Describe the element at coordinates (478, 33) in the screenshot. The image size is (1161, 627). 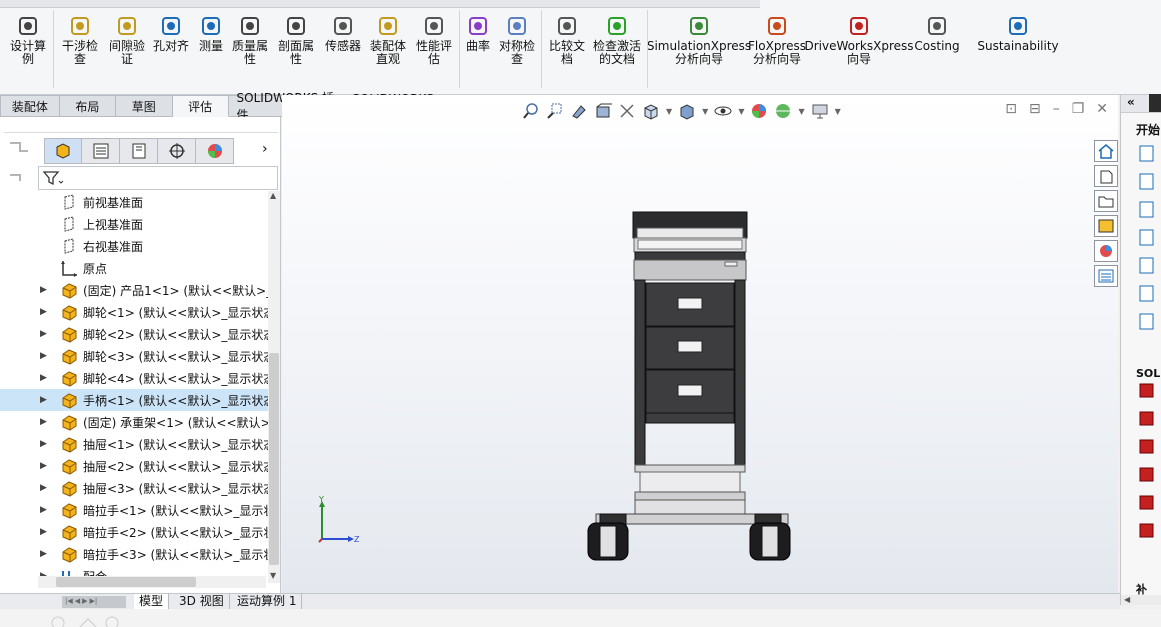
I see `curvature-button: 曲率` at that location.